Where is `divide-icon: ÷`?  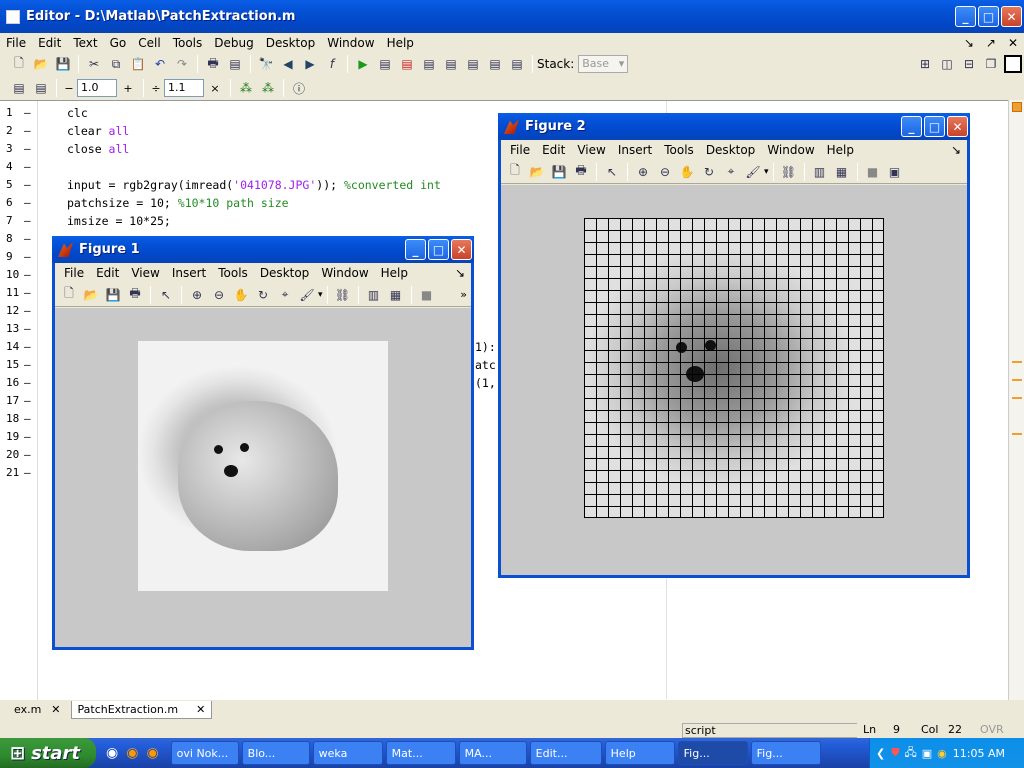 divide-icon: ÷ is located at coordinates (156, 88).